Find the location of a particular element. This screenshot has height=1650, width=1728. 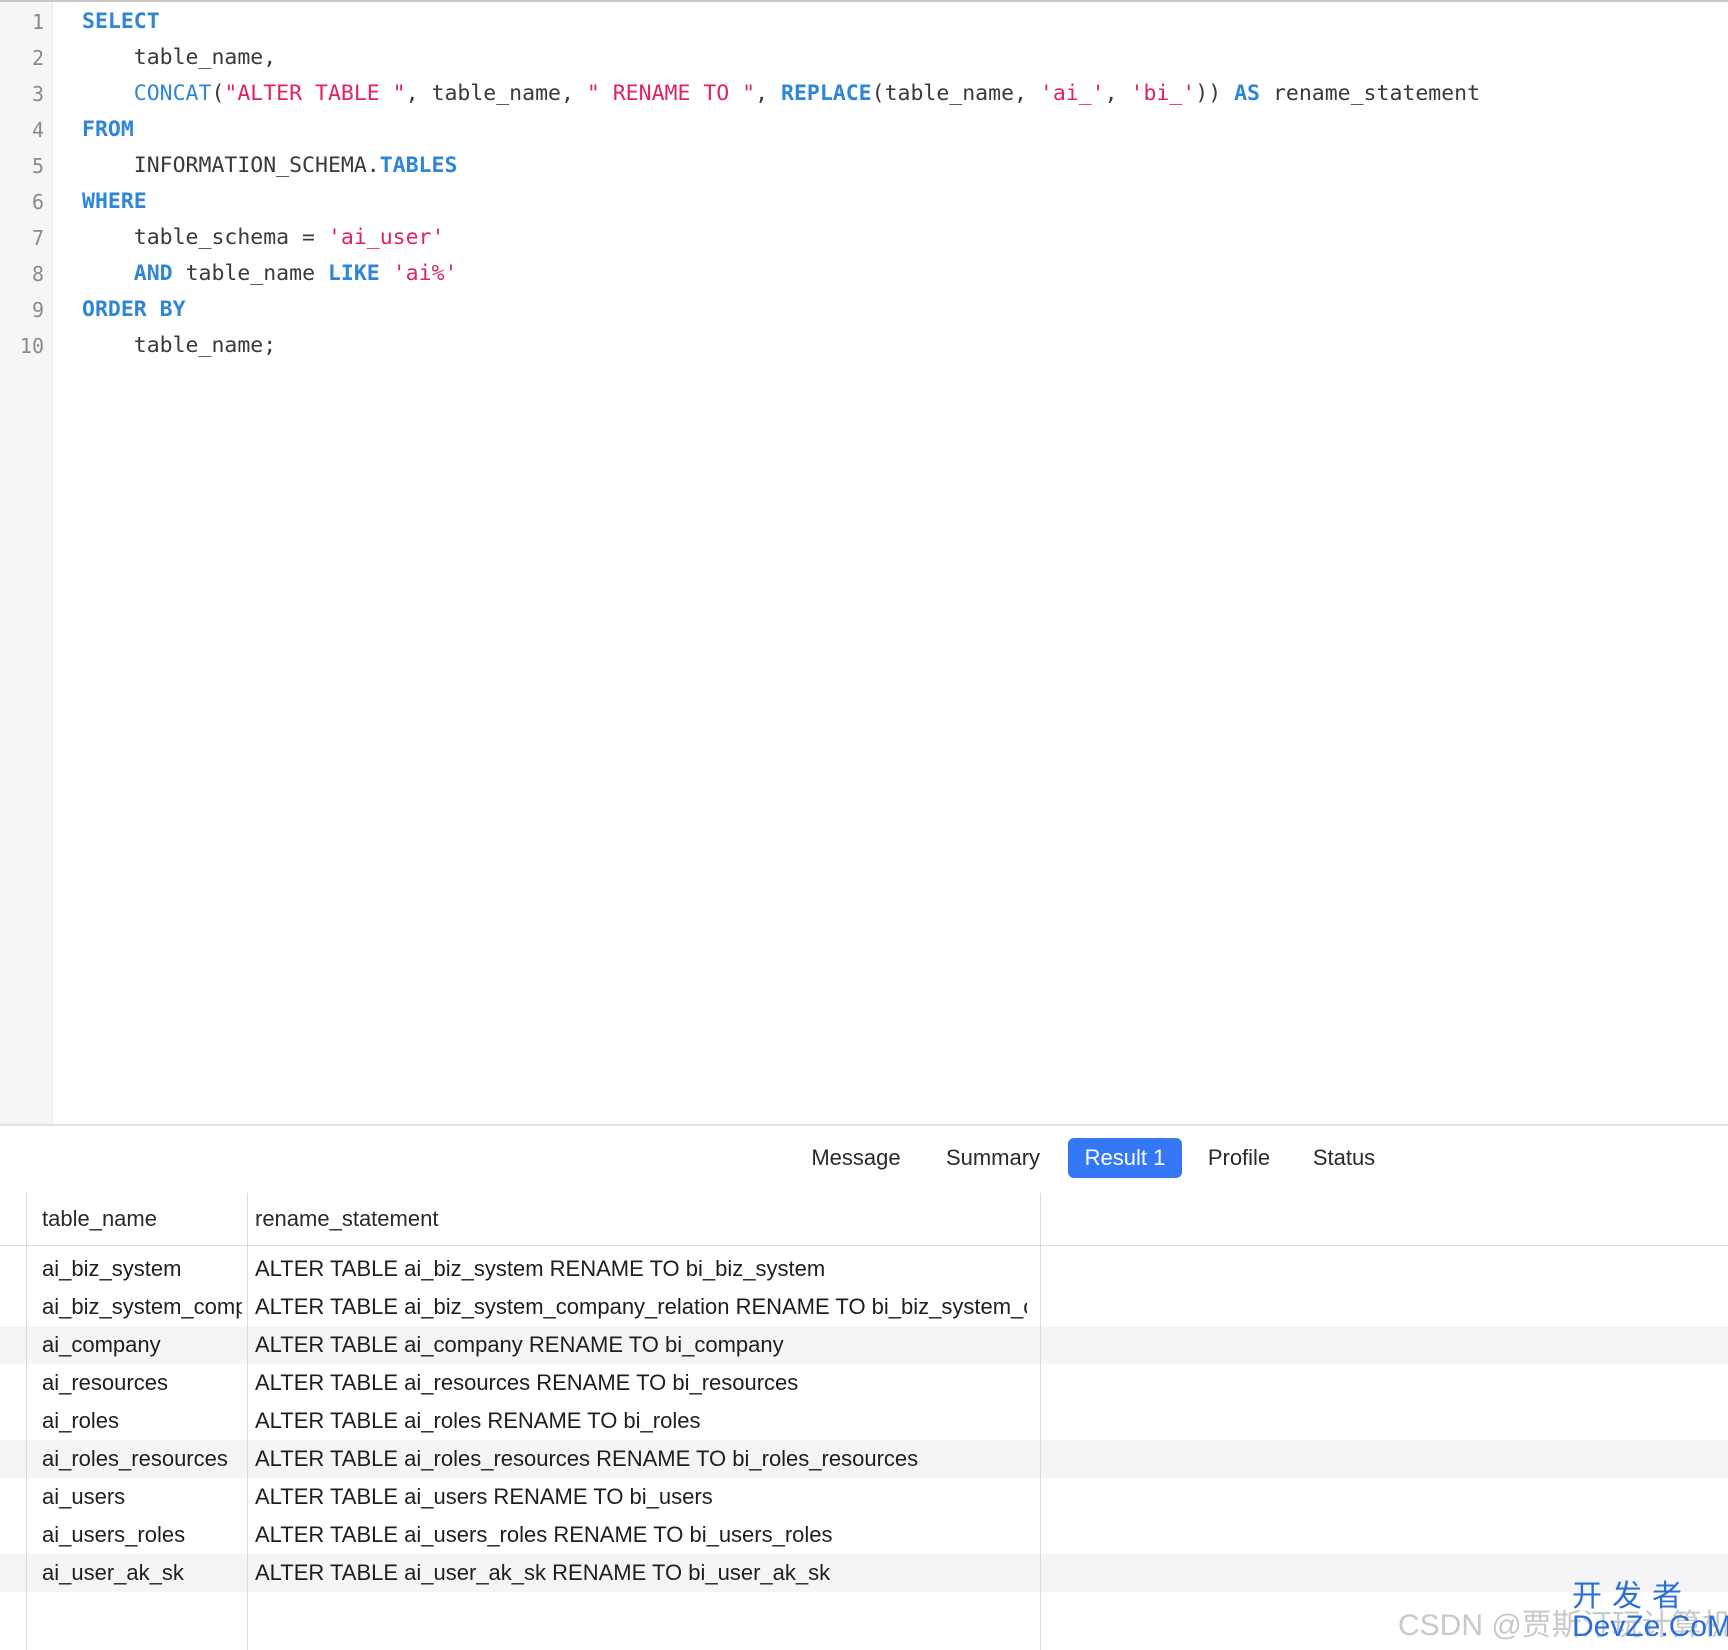

code-text: table_schema = 'ai_user' is located at coordinates (263, 238).